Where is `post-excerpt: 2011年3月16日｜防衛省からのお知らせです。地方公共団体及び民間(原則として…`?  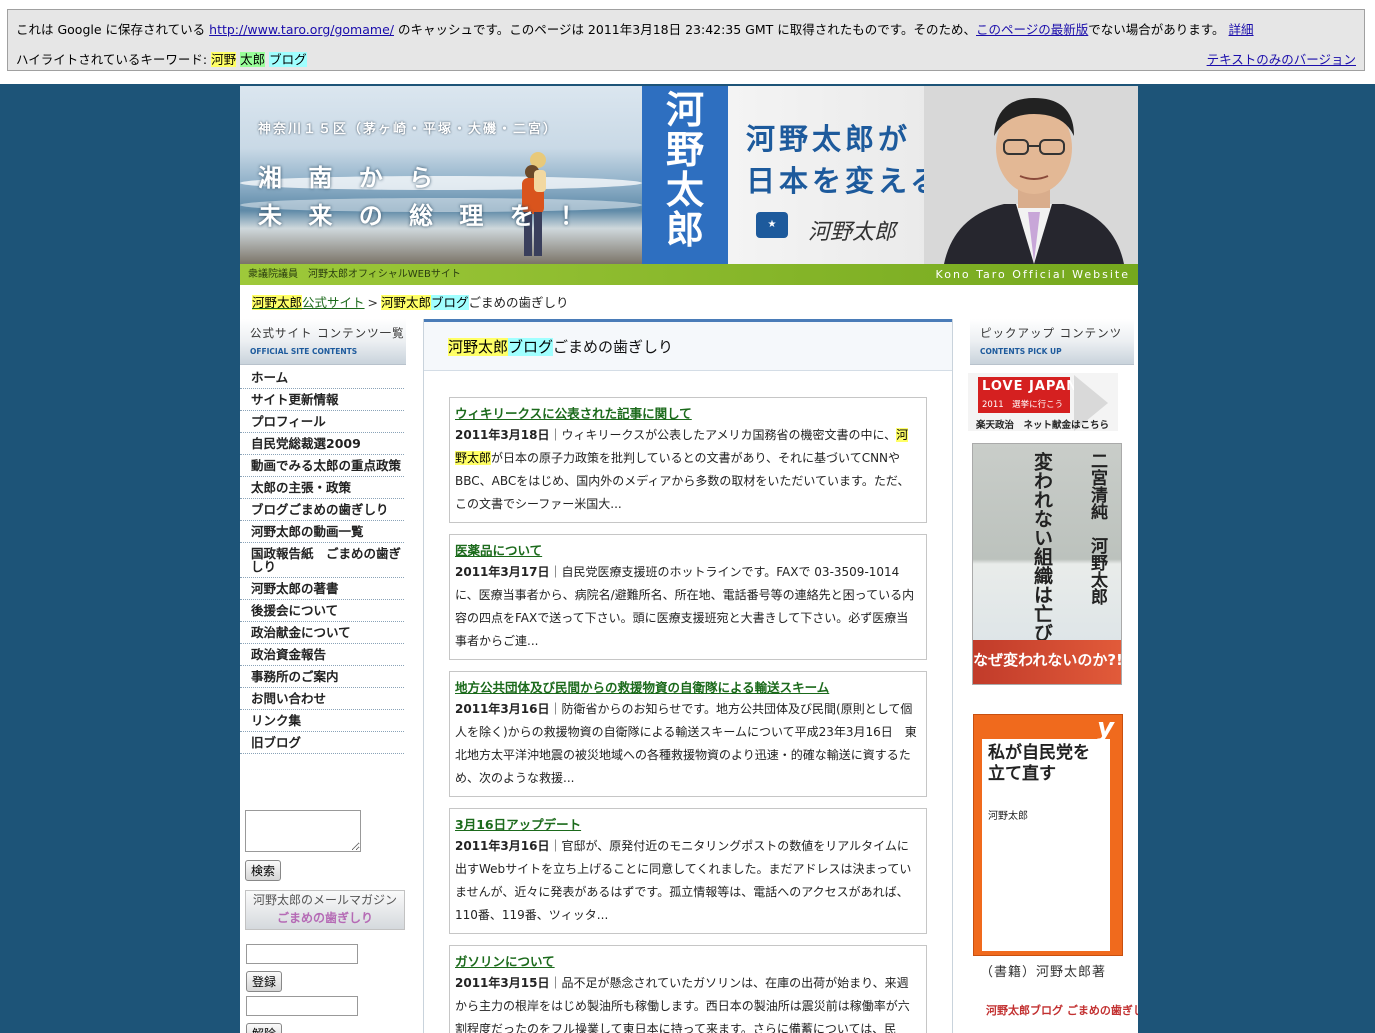 post-excerpt: 2011年3月16日｜防衛省からのお知らせです。地方公共団体及び民間(原則として… is located at coordinates (687, 744).